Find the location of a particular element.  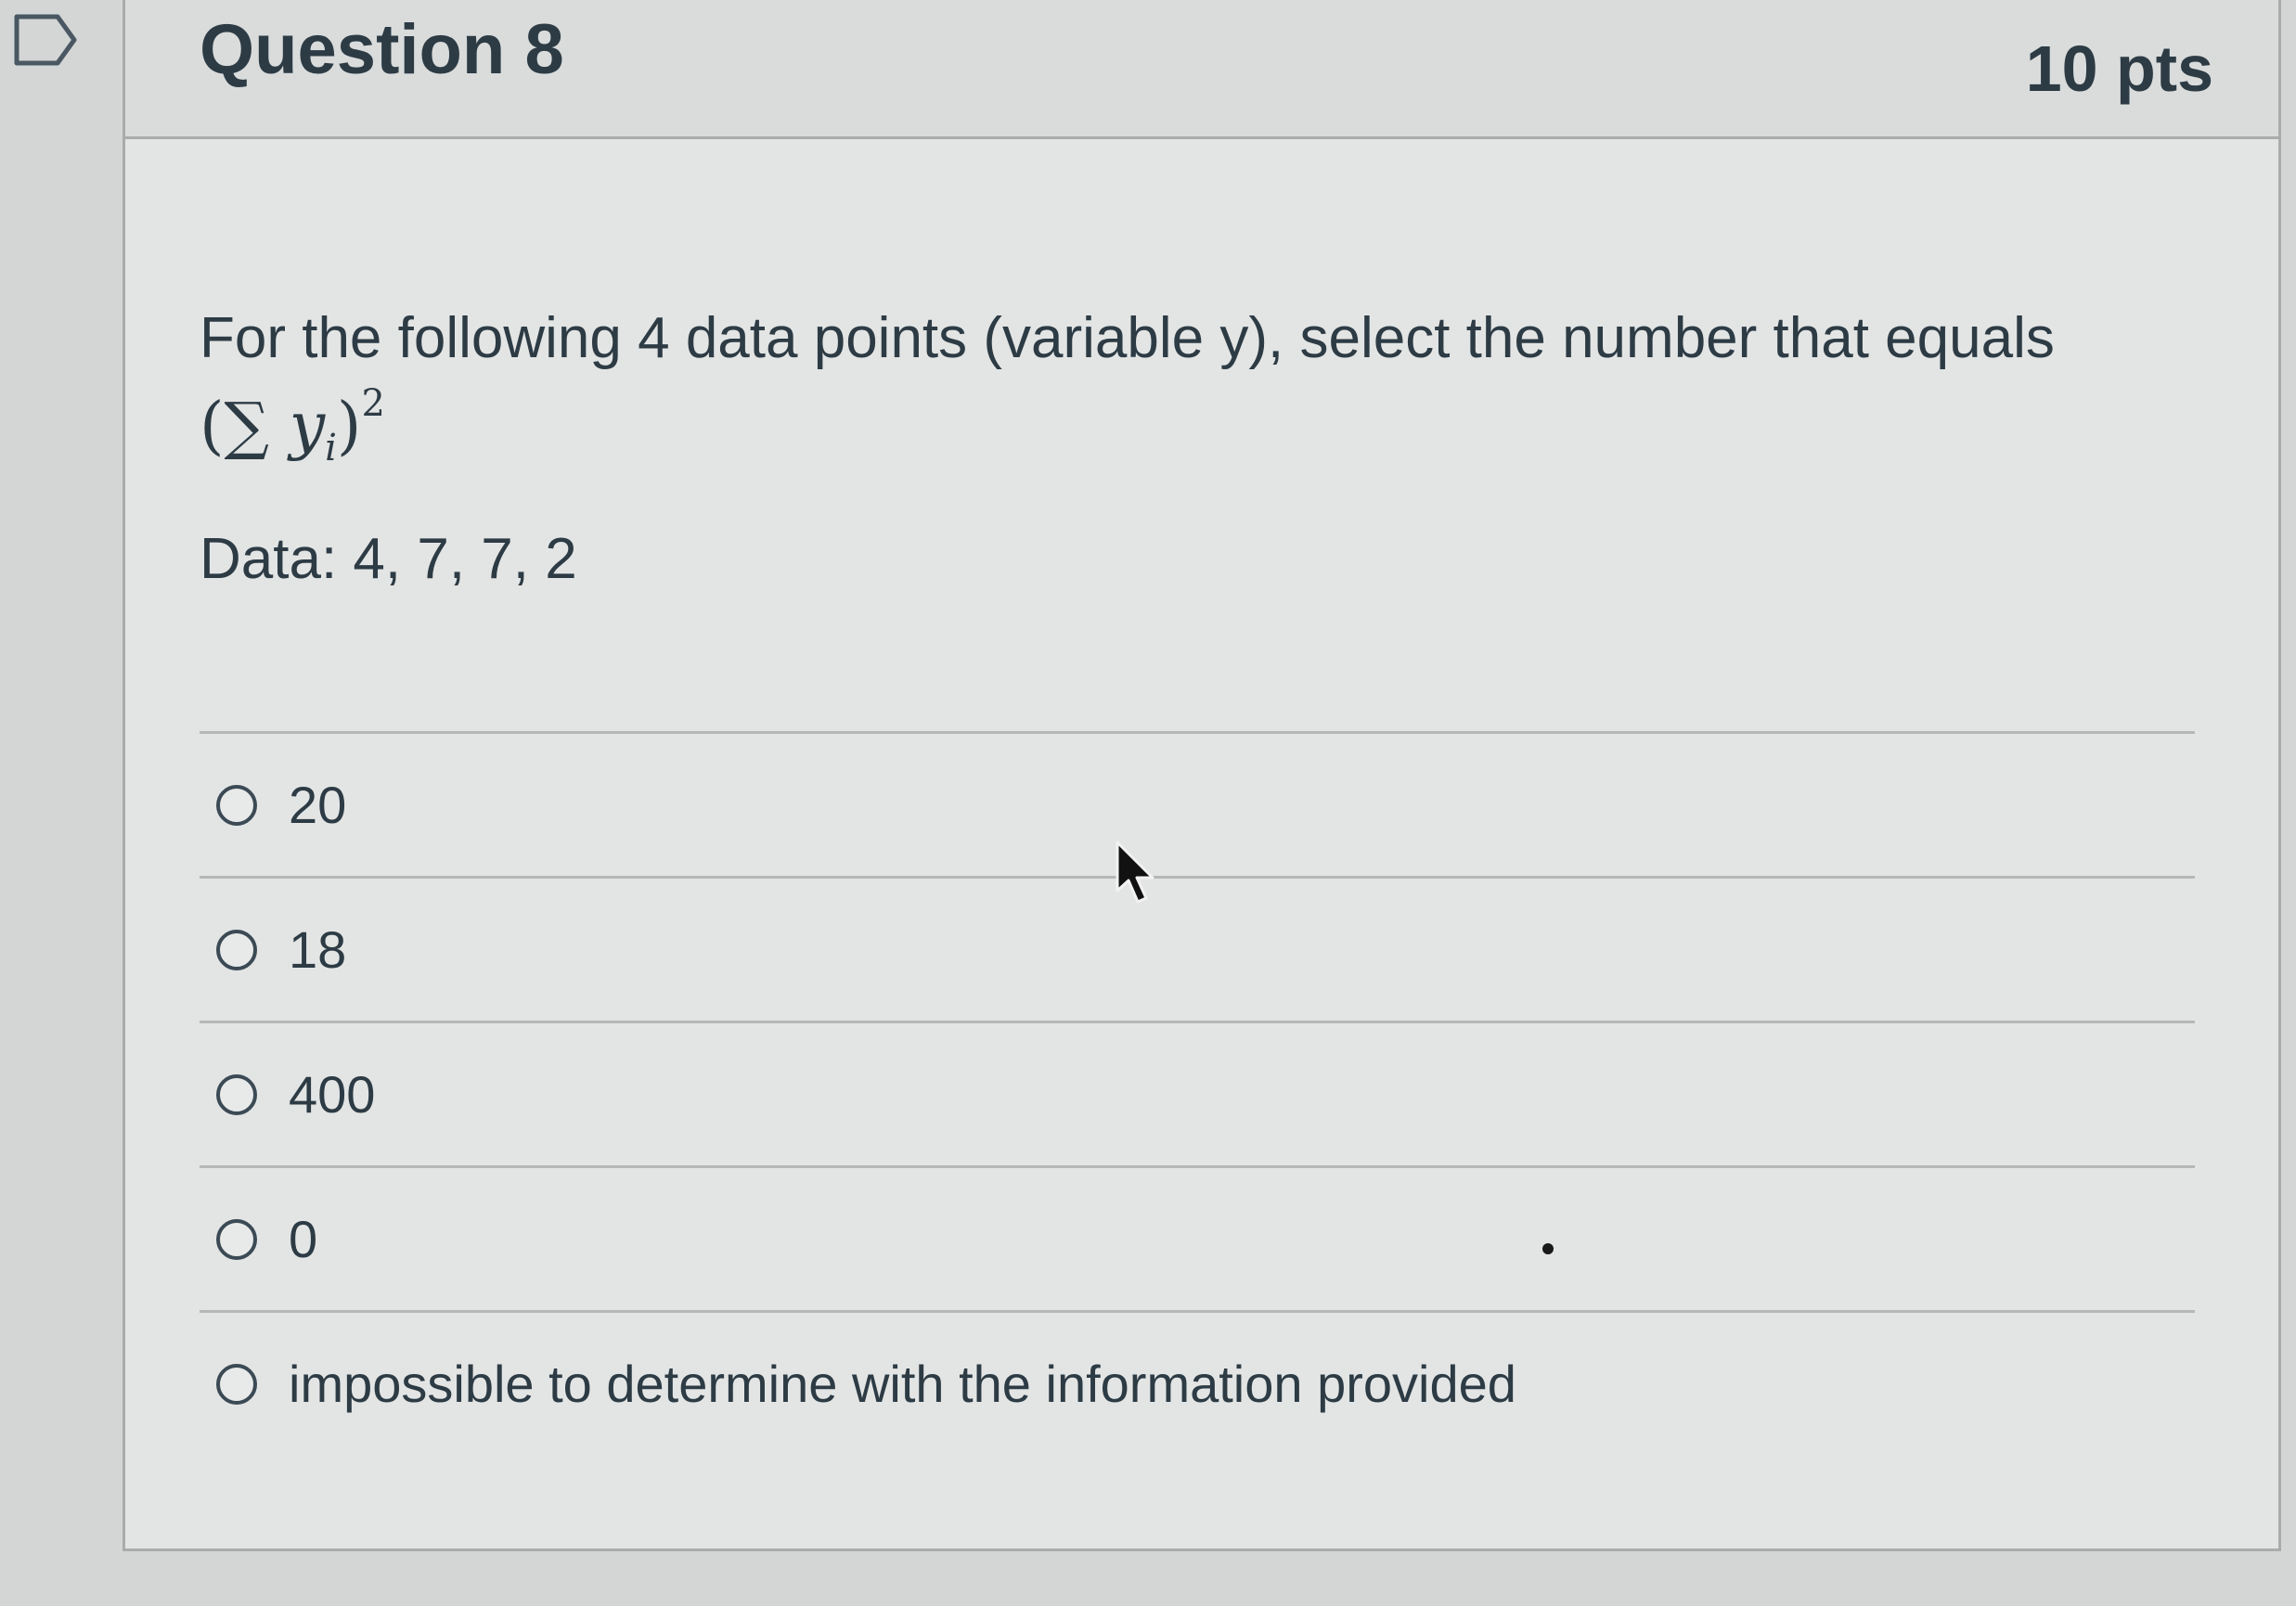

formula-variable: y is located at coordinates (307, 427).